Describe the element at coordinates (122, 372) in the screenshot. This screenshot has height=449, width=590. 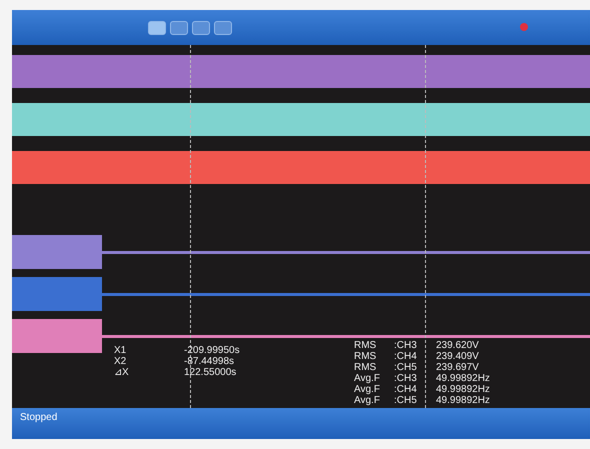
I see `cursor-label: ⊿X` at that location.